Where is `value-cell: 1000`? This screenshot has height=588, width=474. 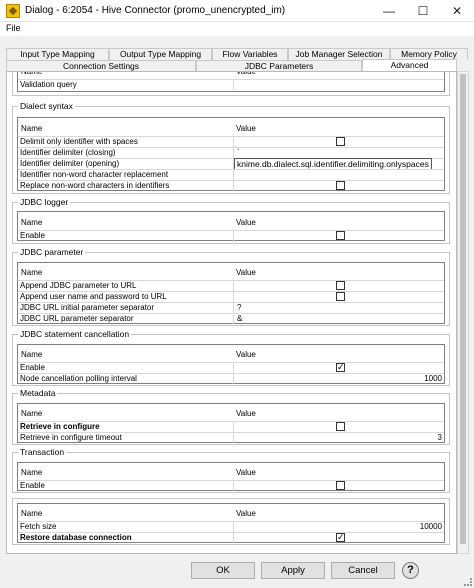
value-cell: 1000 is located at coordinates (338, 379).